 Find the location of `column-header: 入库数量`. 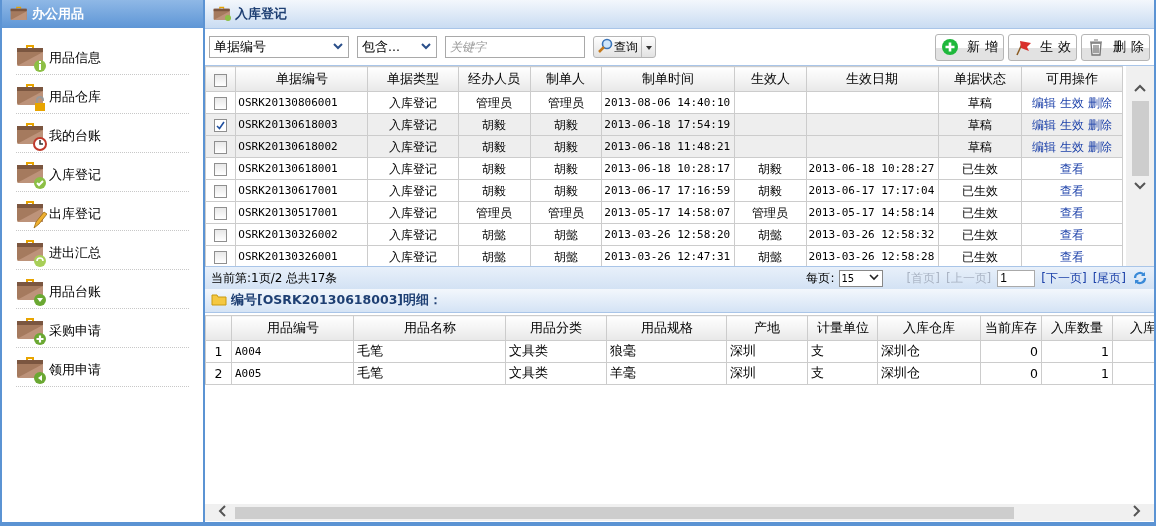

column-header: 入库数量 is located at coordinates (1077, 328).